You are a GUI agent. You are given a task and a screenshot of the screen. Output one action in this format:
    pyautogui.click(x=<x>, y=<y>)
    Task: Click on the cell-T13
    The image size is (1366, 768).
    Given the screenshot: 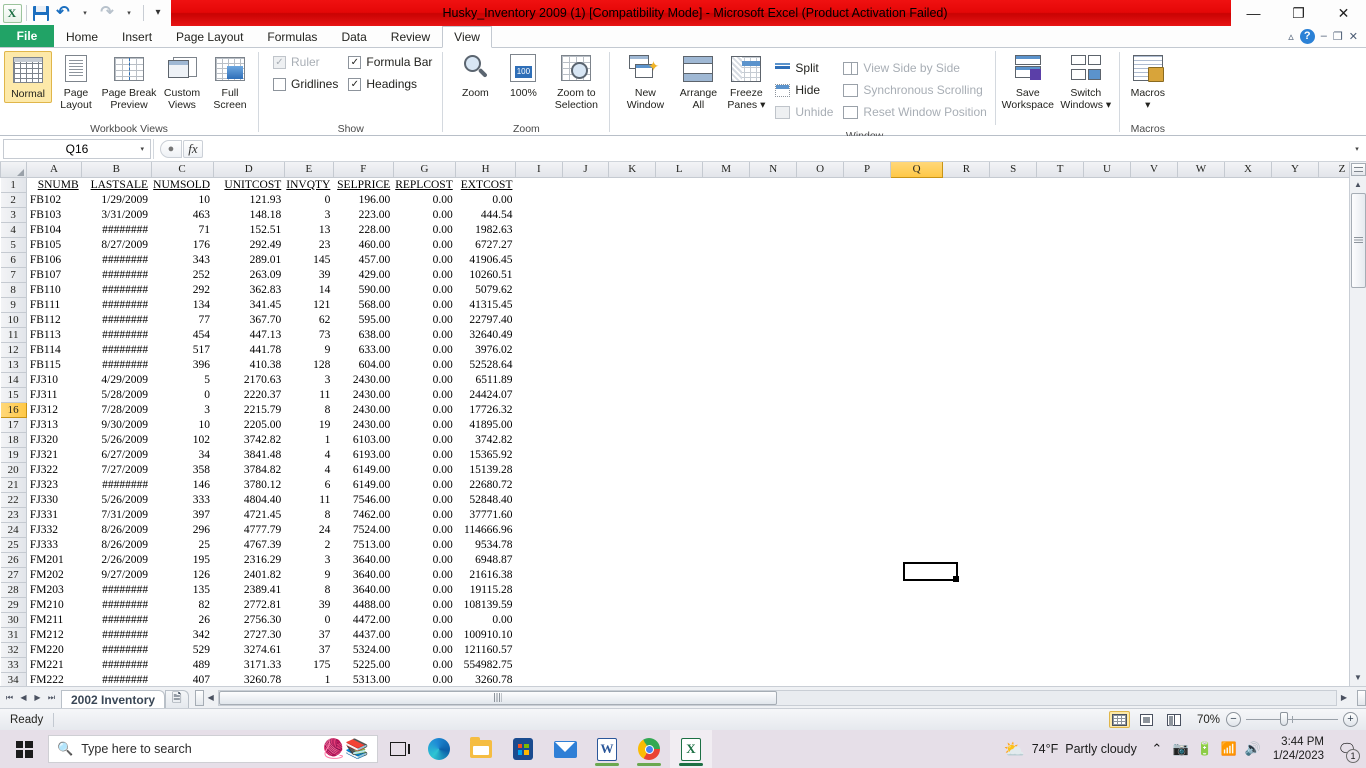 What is the action you would take?
    pyautogui.click(x=1060, y=364)
    